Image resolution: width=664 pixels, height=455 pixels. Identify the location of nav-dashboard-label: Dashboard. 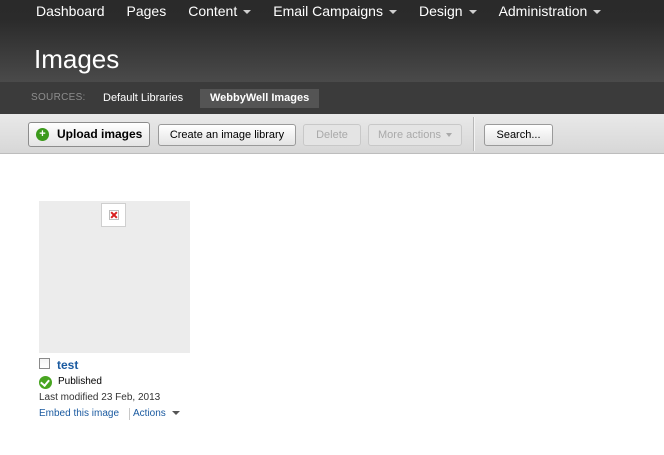
(70, 11).